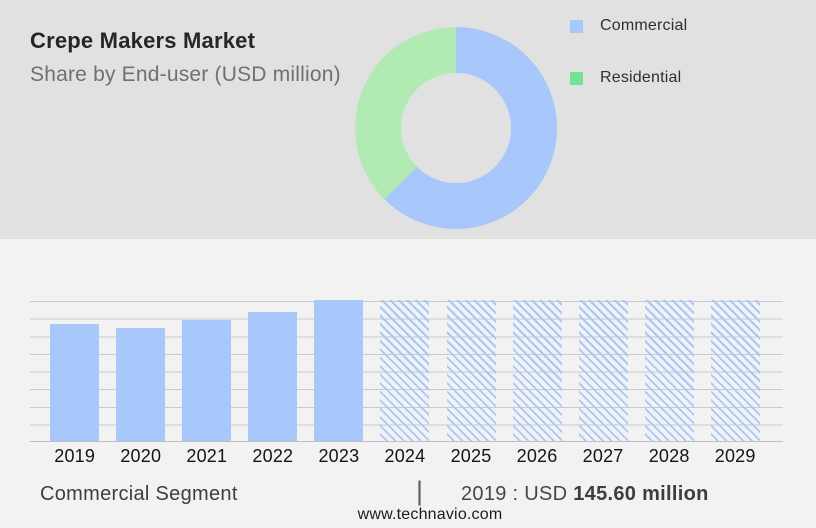  I want to click on x-axis-label-2025: 2025, so click(471, 456).